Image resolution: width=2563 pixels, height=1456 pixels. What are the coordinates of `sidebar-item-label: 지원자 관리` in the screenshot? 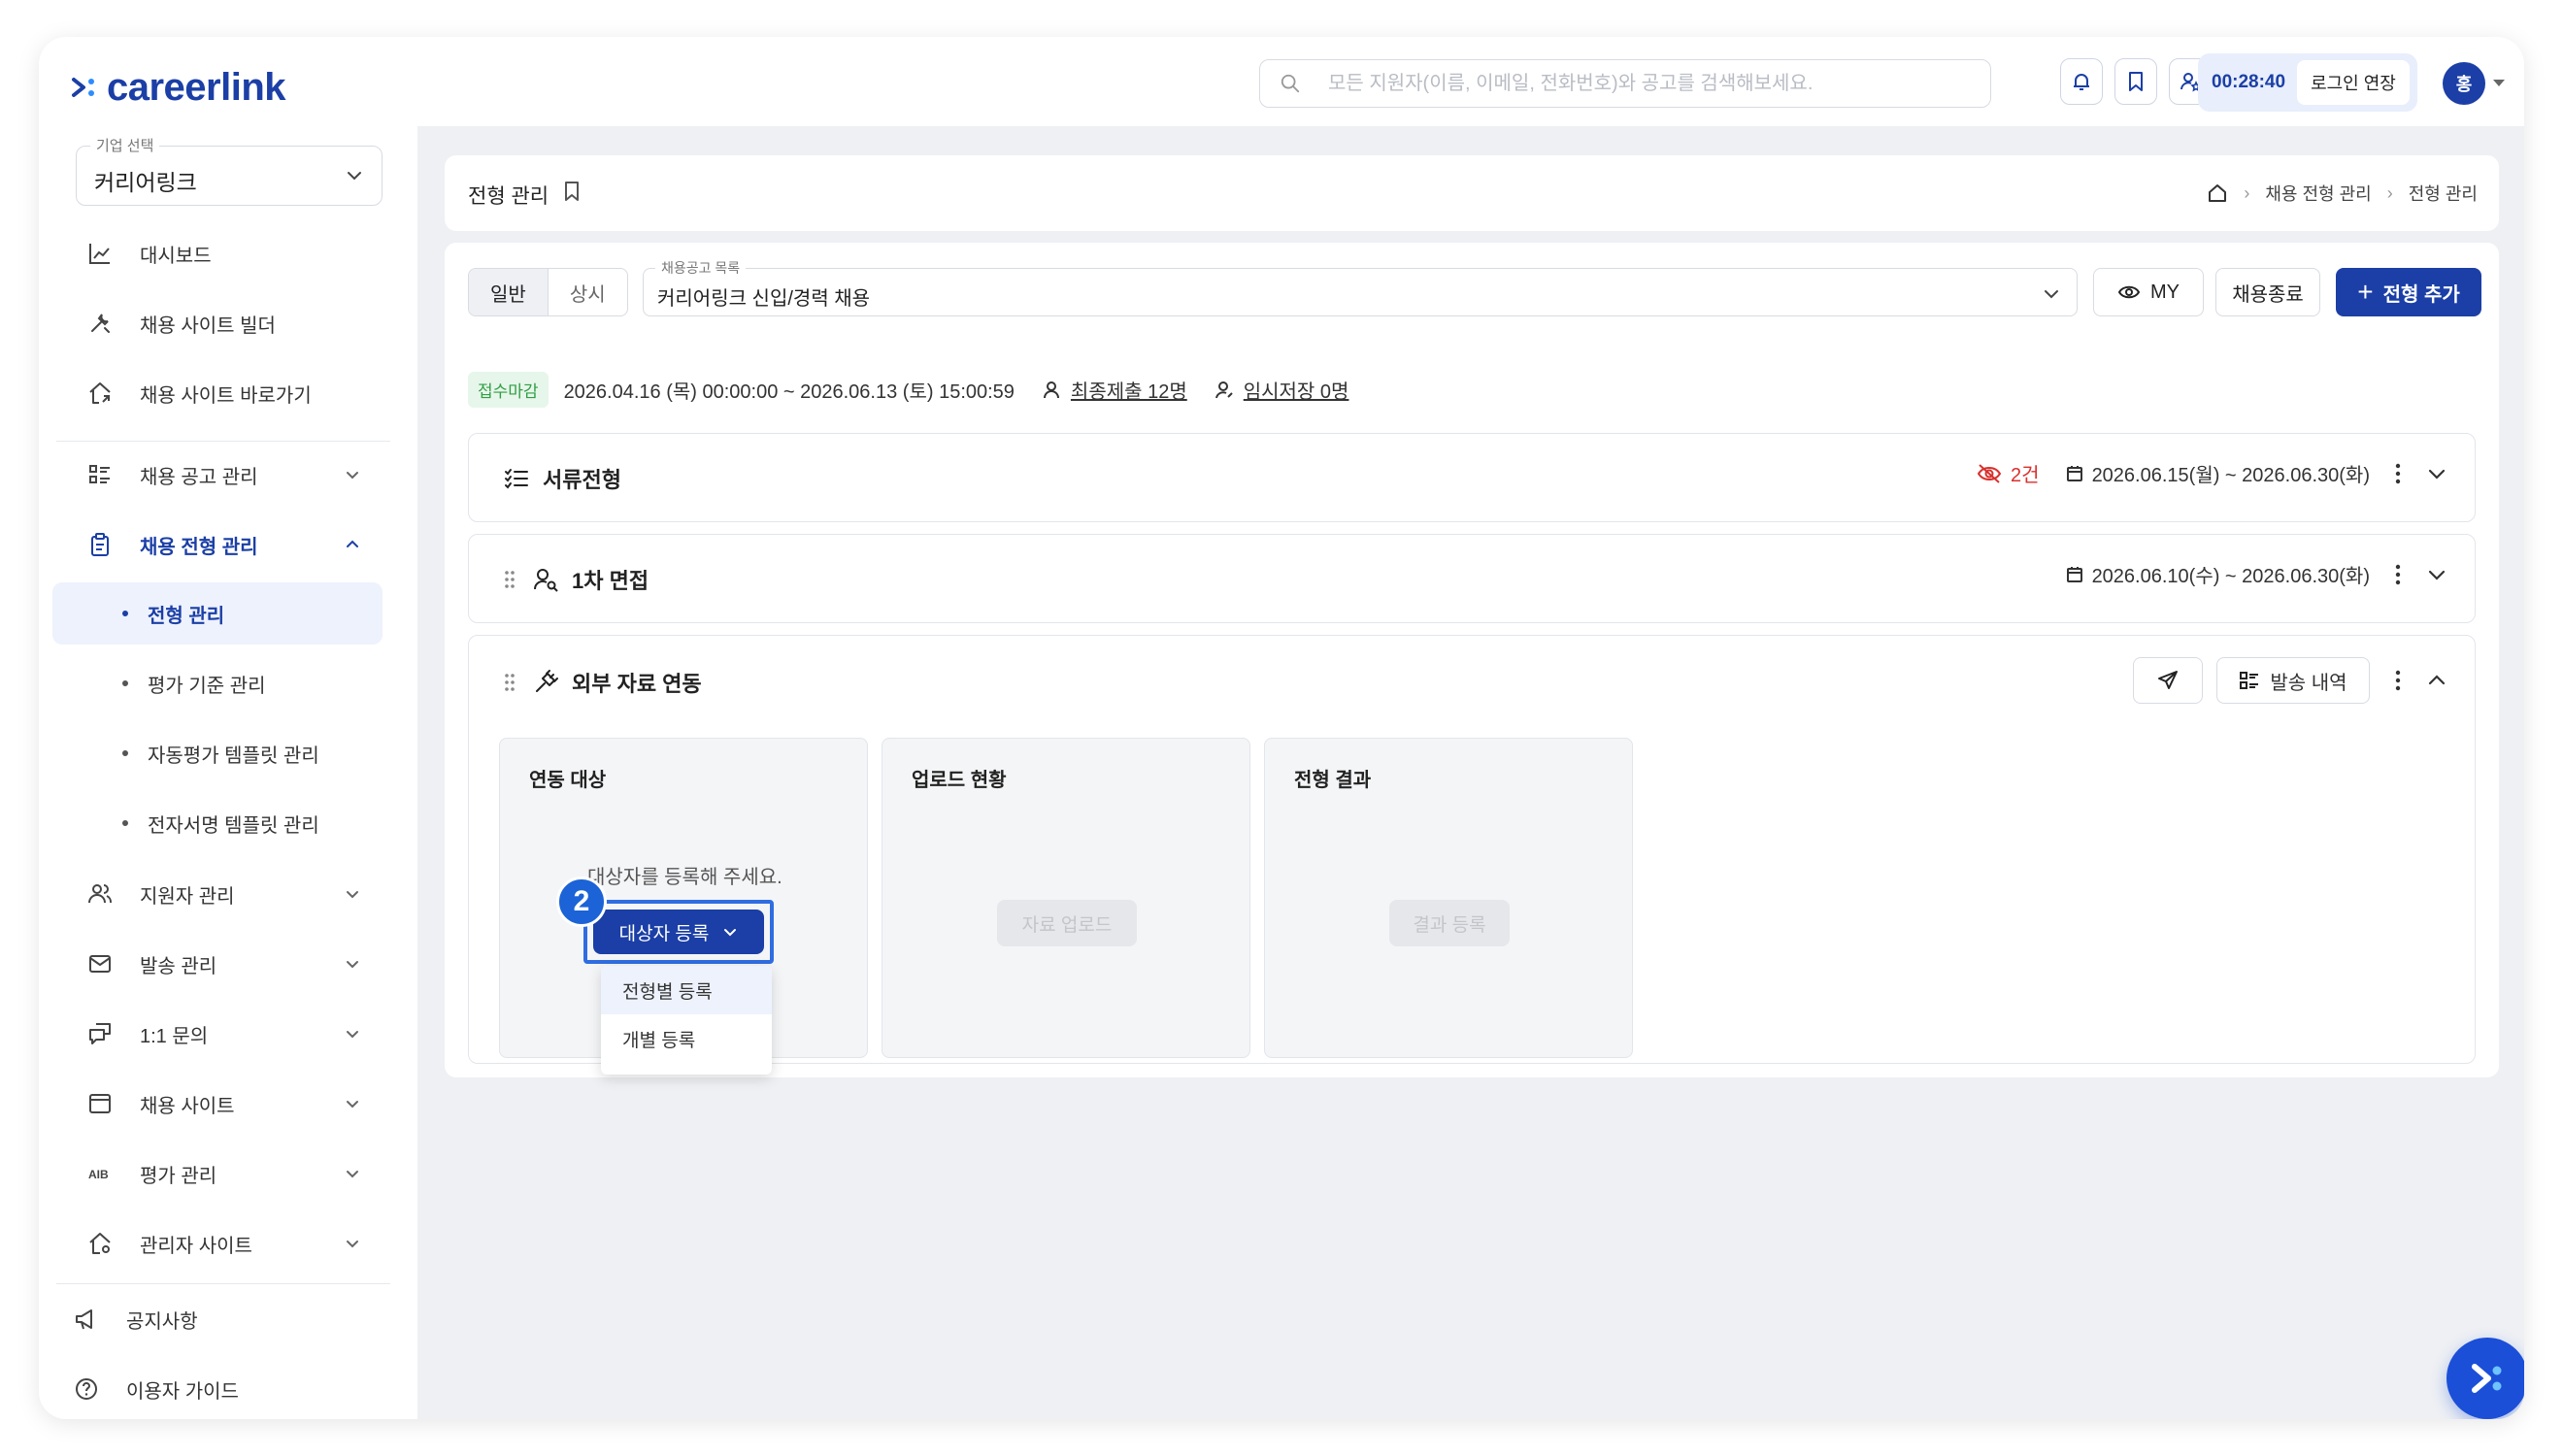 It's located at (187, 896).